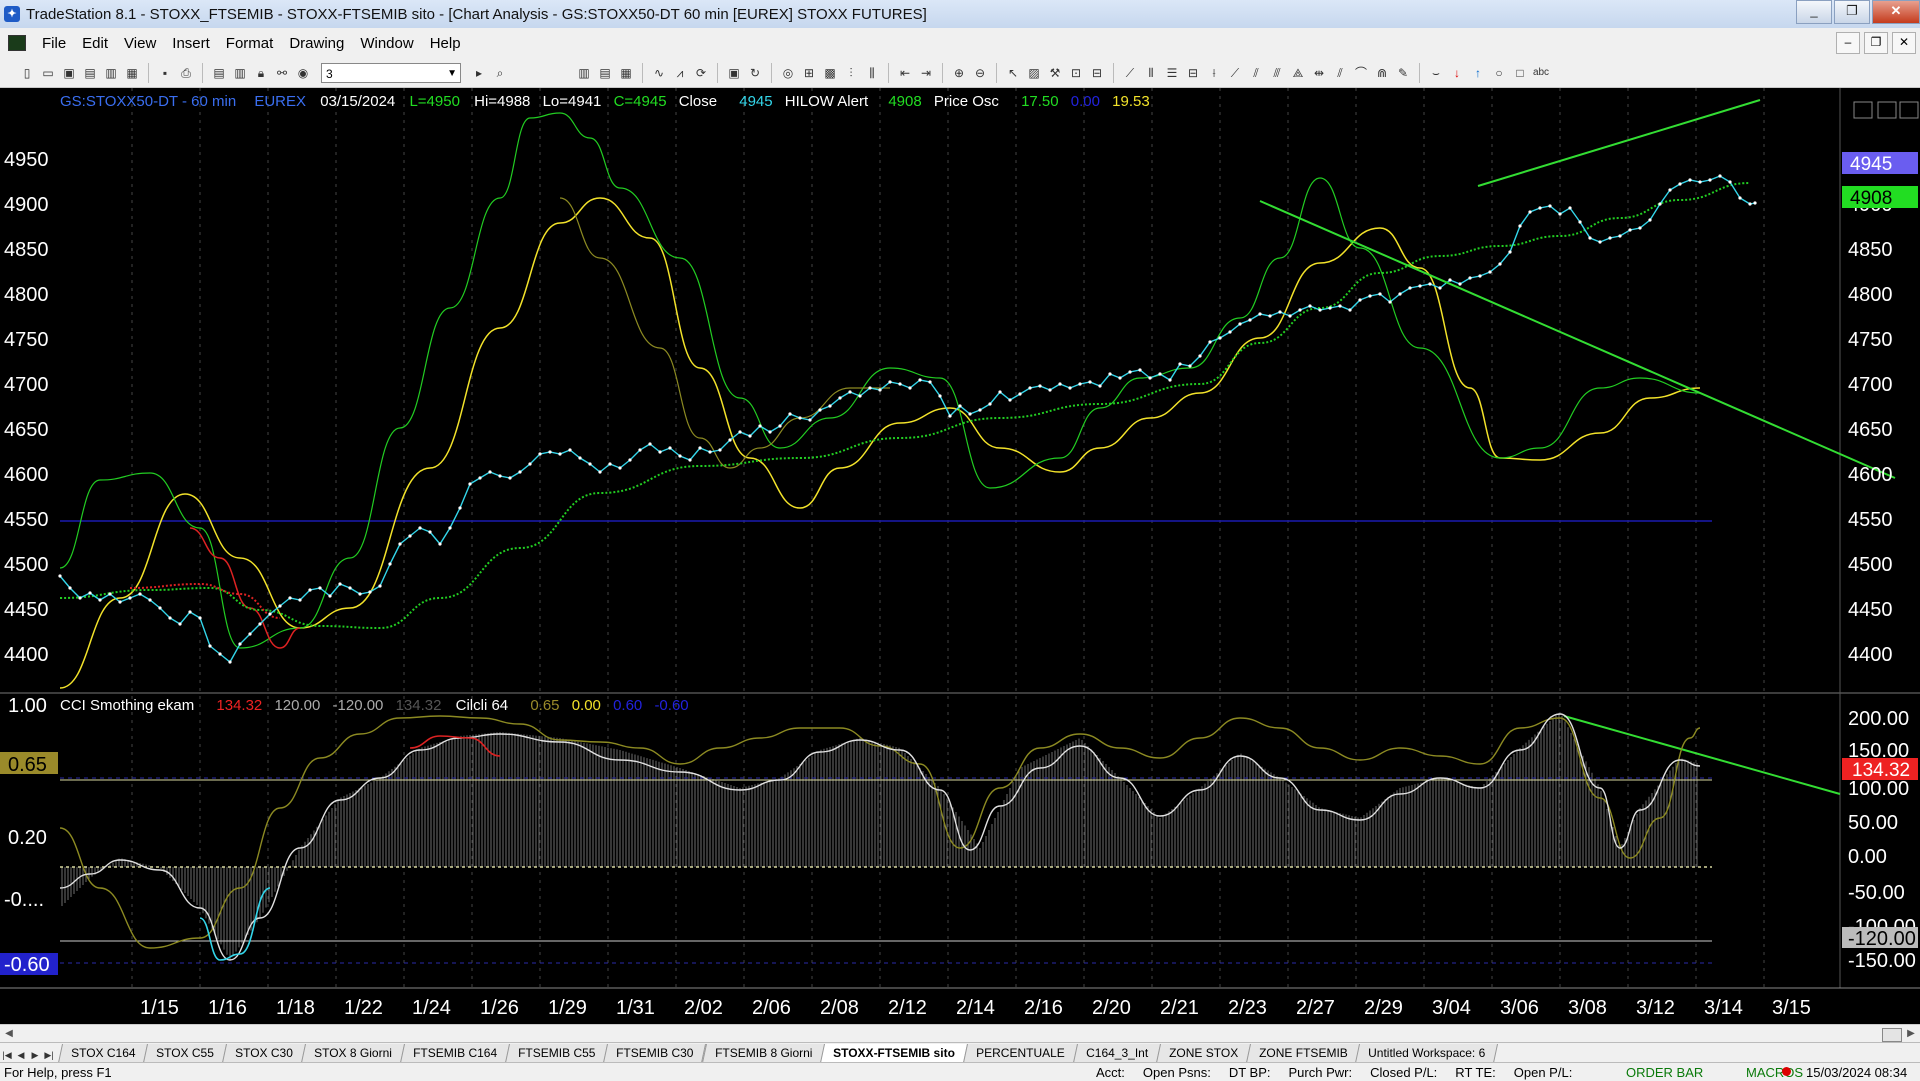 The height and width of the screenshot is (1081, 1920). What do you see at coordinates (103, 1053) in the screenshot?
I see `workspace-tab: STOX C164` at bounding box center [103, 1053].